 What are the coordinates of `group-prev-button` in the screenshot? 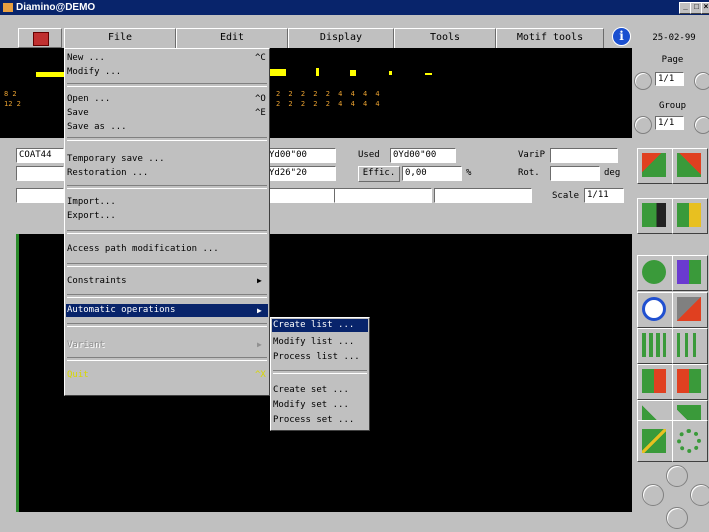 It's located at (643, 125).